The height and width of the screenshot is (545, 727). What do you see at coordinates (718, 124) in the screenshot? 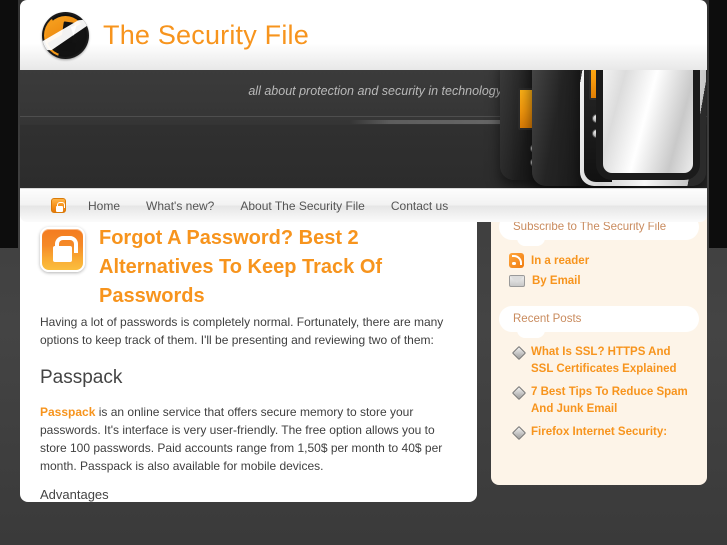
I see `page-edge-shadow-right` at bounding box center [718, 124].